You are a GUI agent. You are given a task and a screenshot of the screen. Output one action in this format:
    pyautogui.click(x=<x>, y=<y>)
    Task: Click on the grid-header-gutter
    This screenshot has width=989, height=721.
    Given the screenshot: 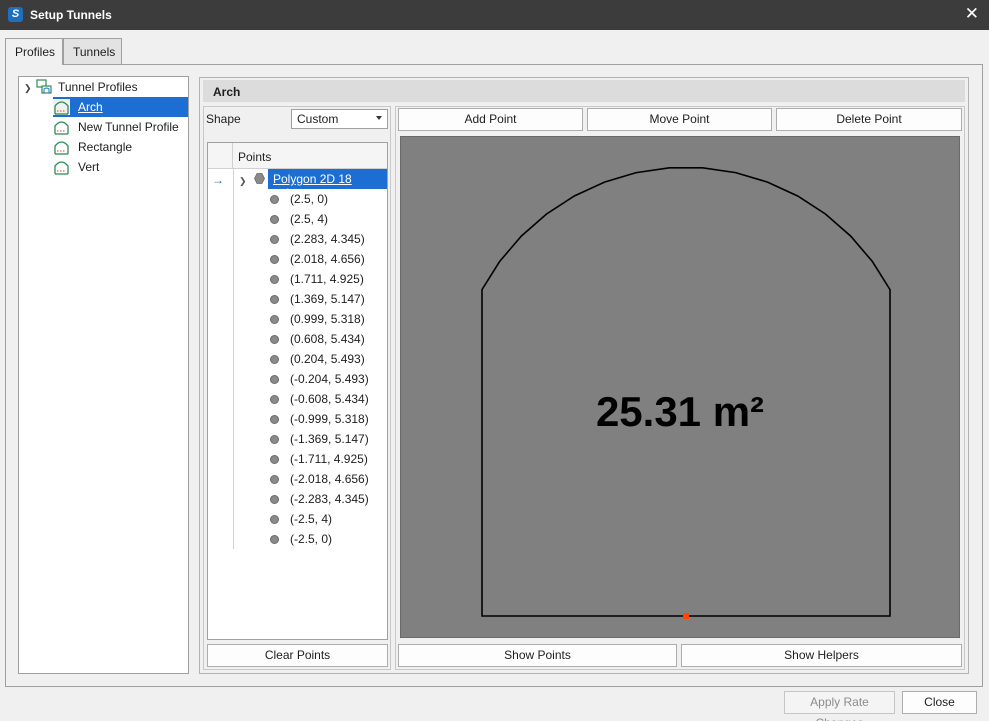 What is the action you would take?
    pyautogui.click(x=220, y=156)
    